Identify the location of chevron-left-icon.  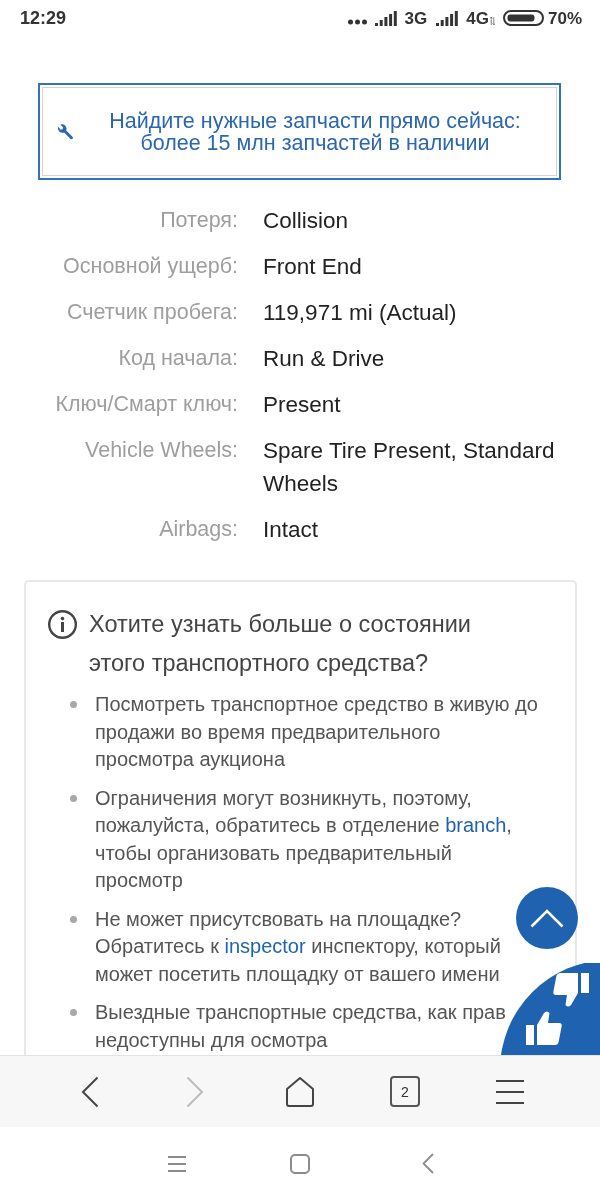
(90, 1091).